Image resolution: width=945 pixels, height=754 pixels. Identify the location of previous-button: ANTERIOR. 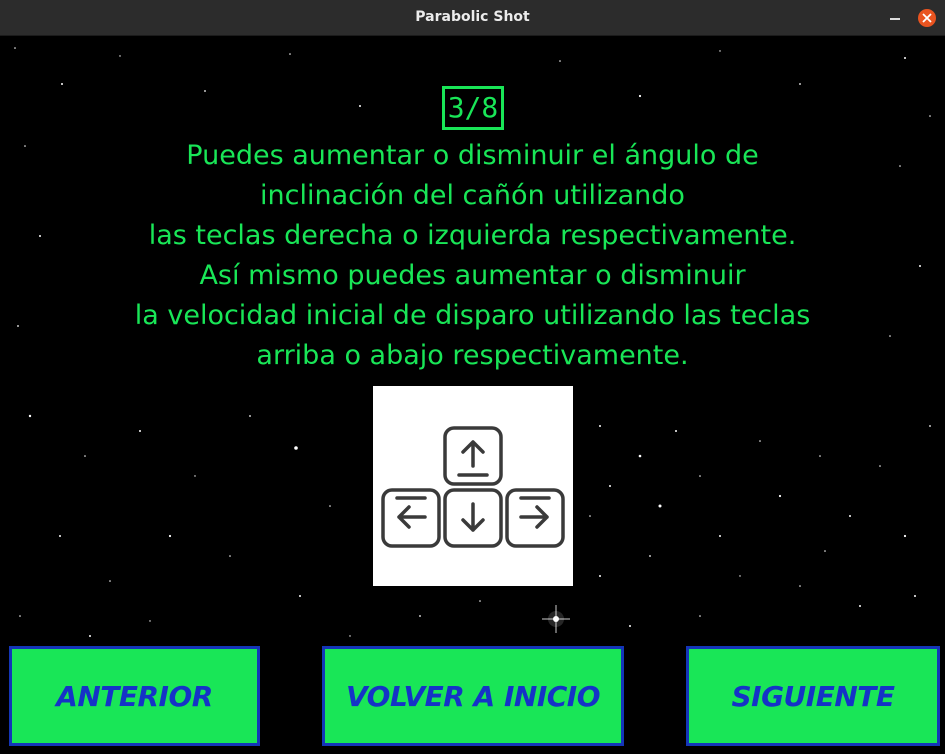
(134, 696).